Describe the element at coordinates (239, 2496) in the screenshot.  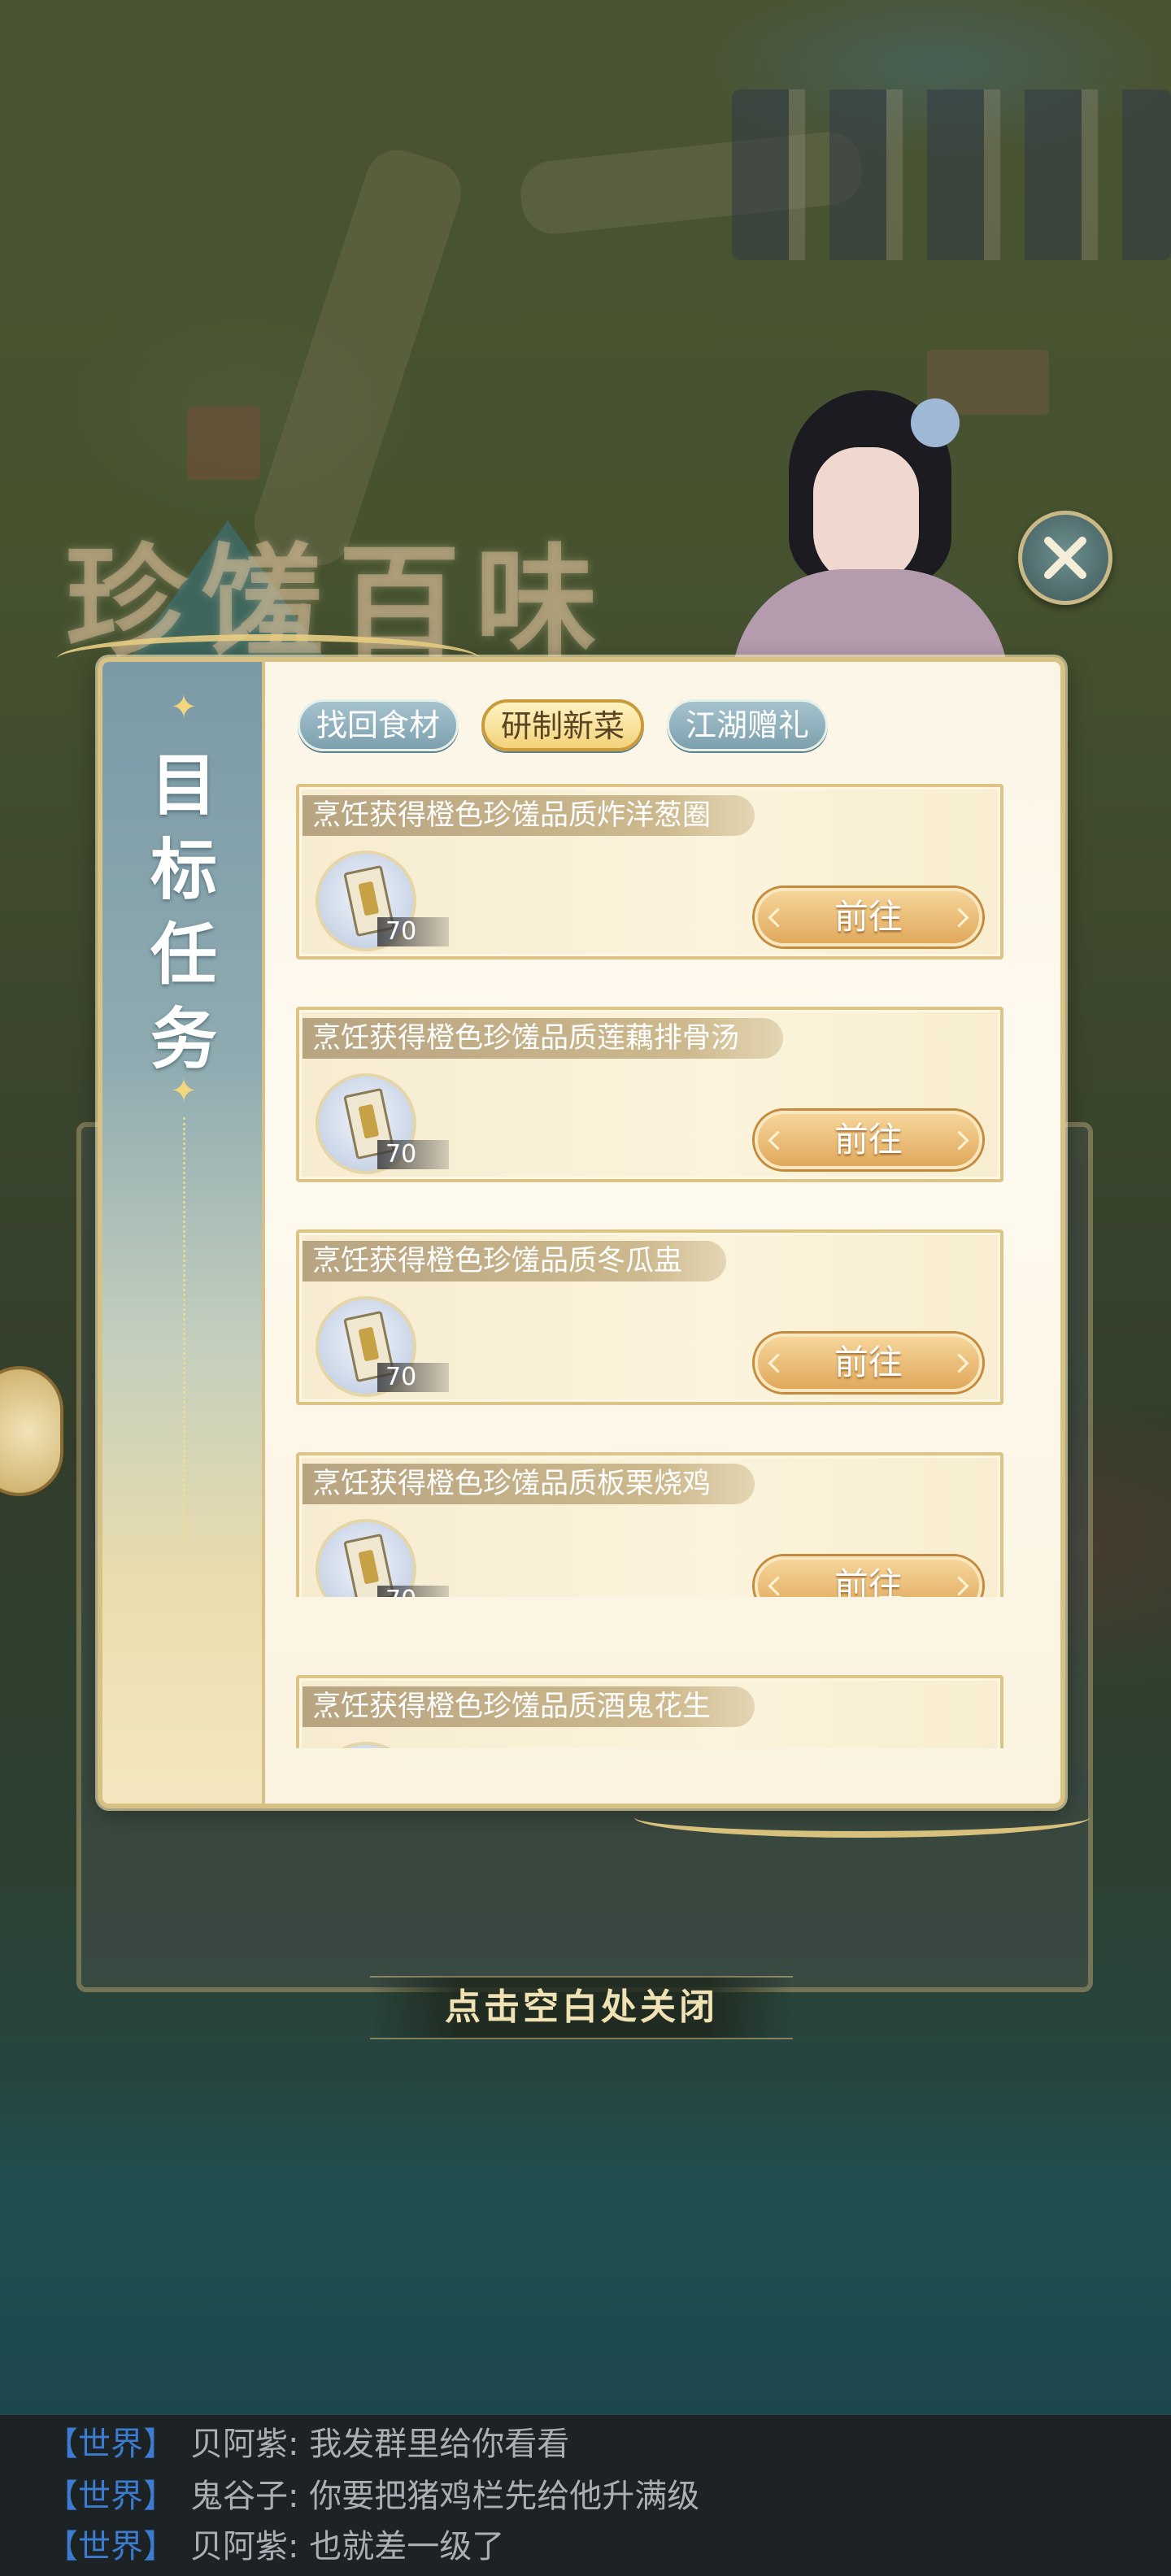
I see `chat-sender: 鬼谷子` at that location.